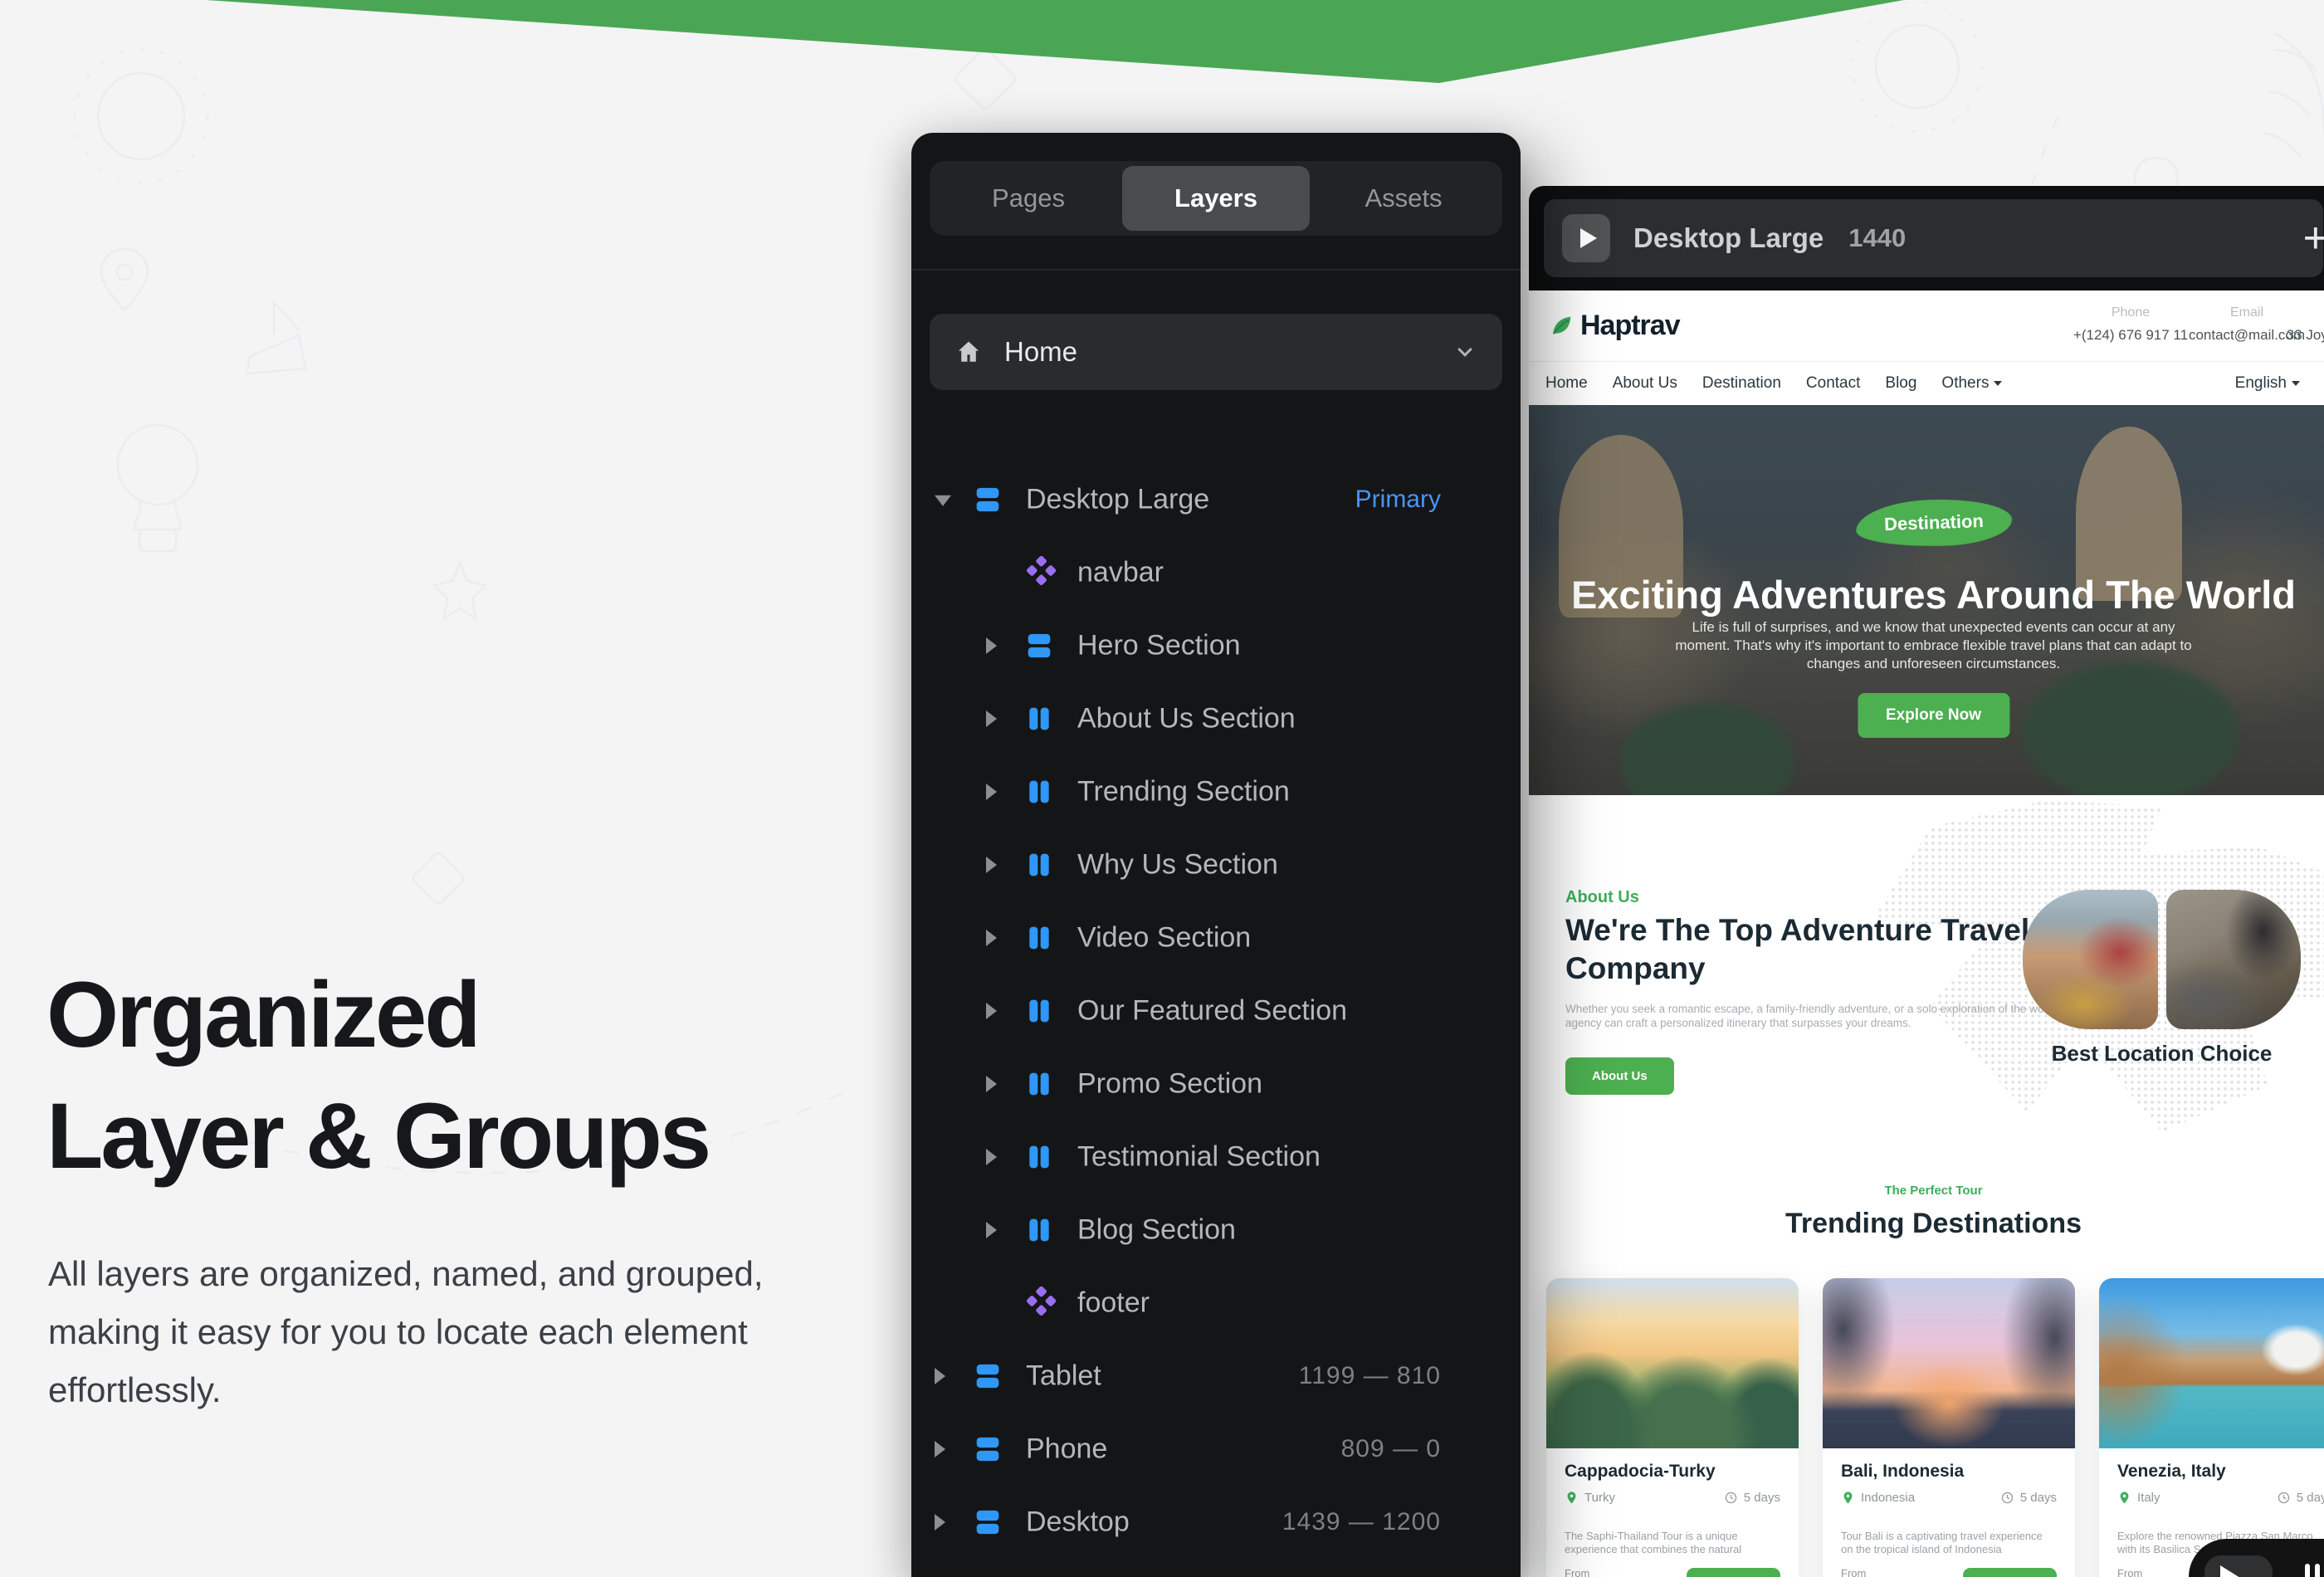  I want to click on nav-items: Home About Us Destination Contact Blog Others, so click(1774, 383).